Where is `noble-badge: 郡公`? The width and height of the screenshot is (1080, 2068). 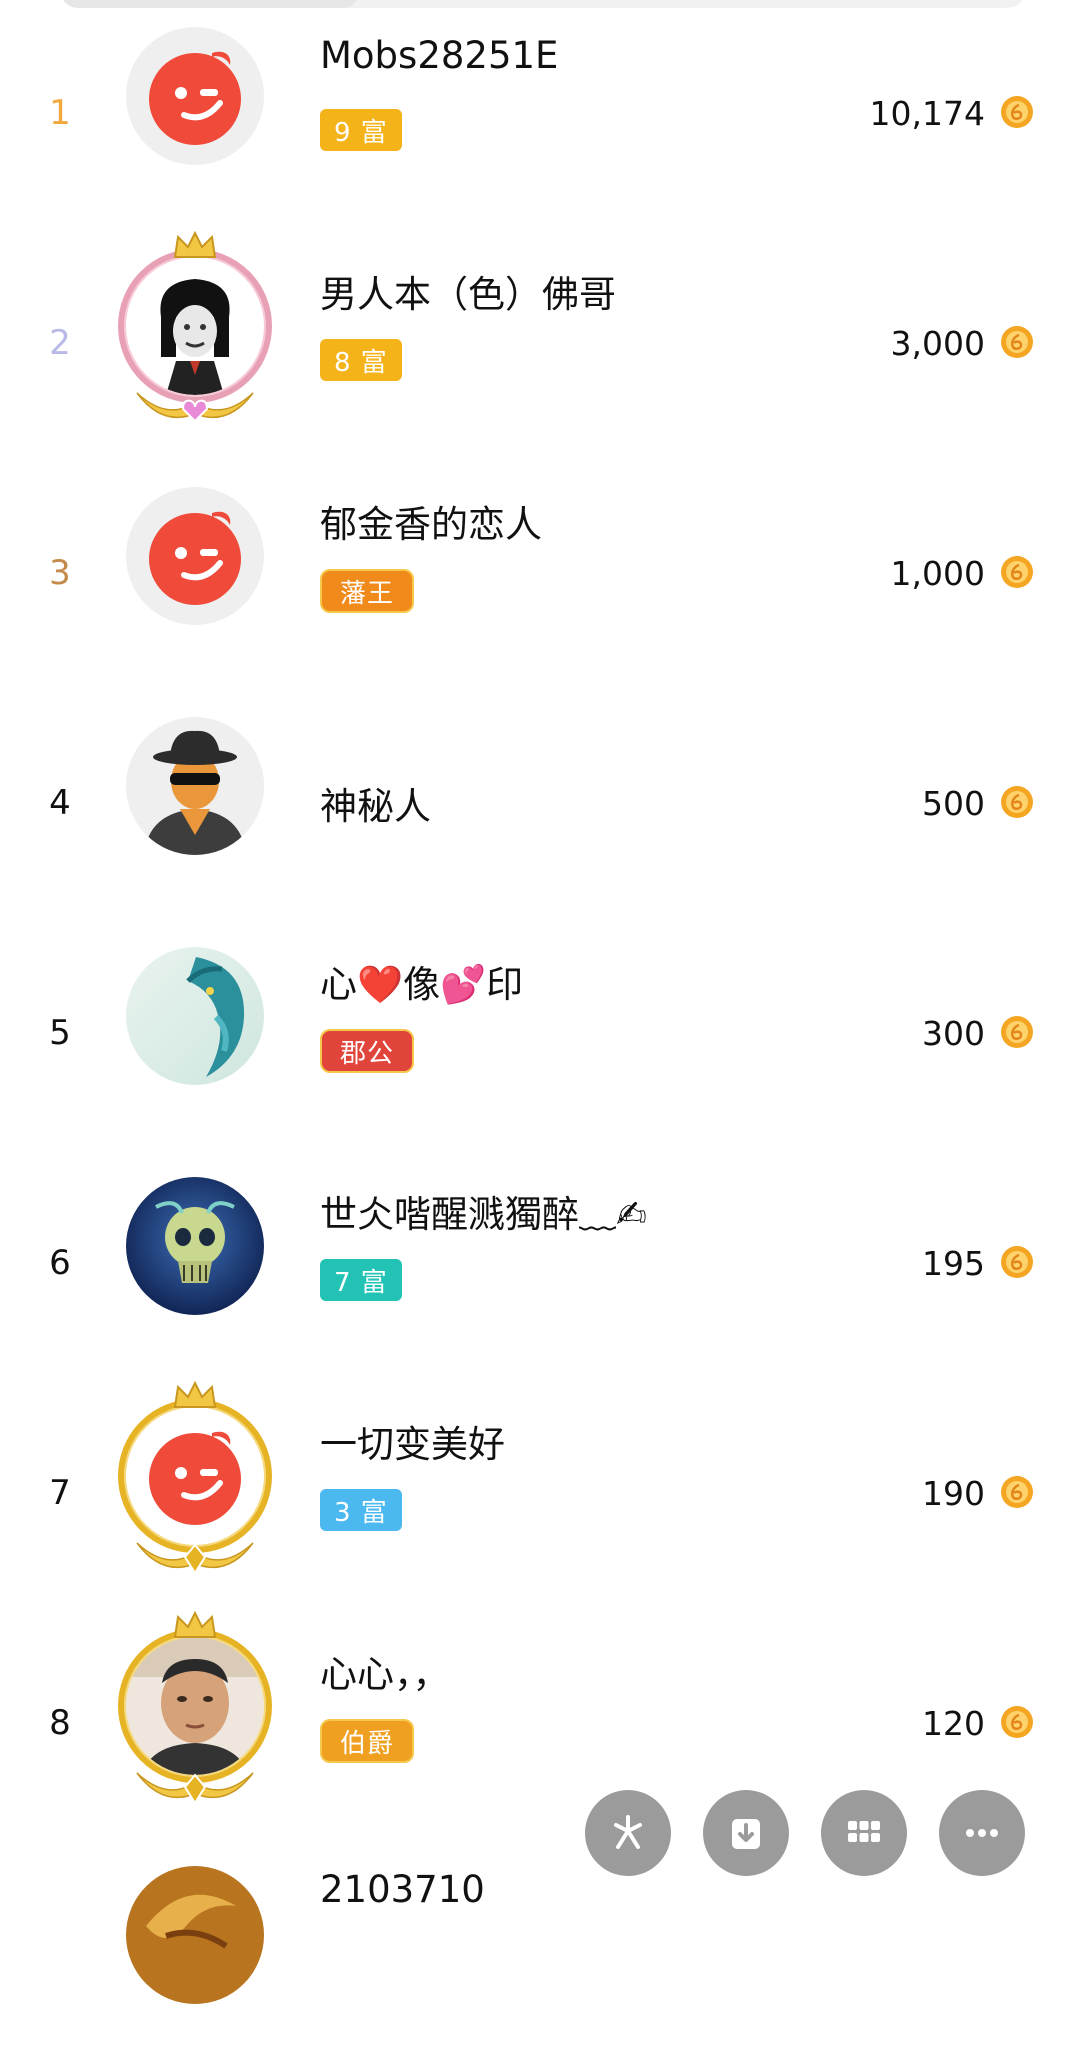 noble-badge: 郡公 is located at coordinates (367, 1051).